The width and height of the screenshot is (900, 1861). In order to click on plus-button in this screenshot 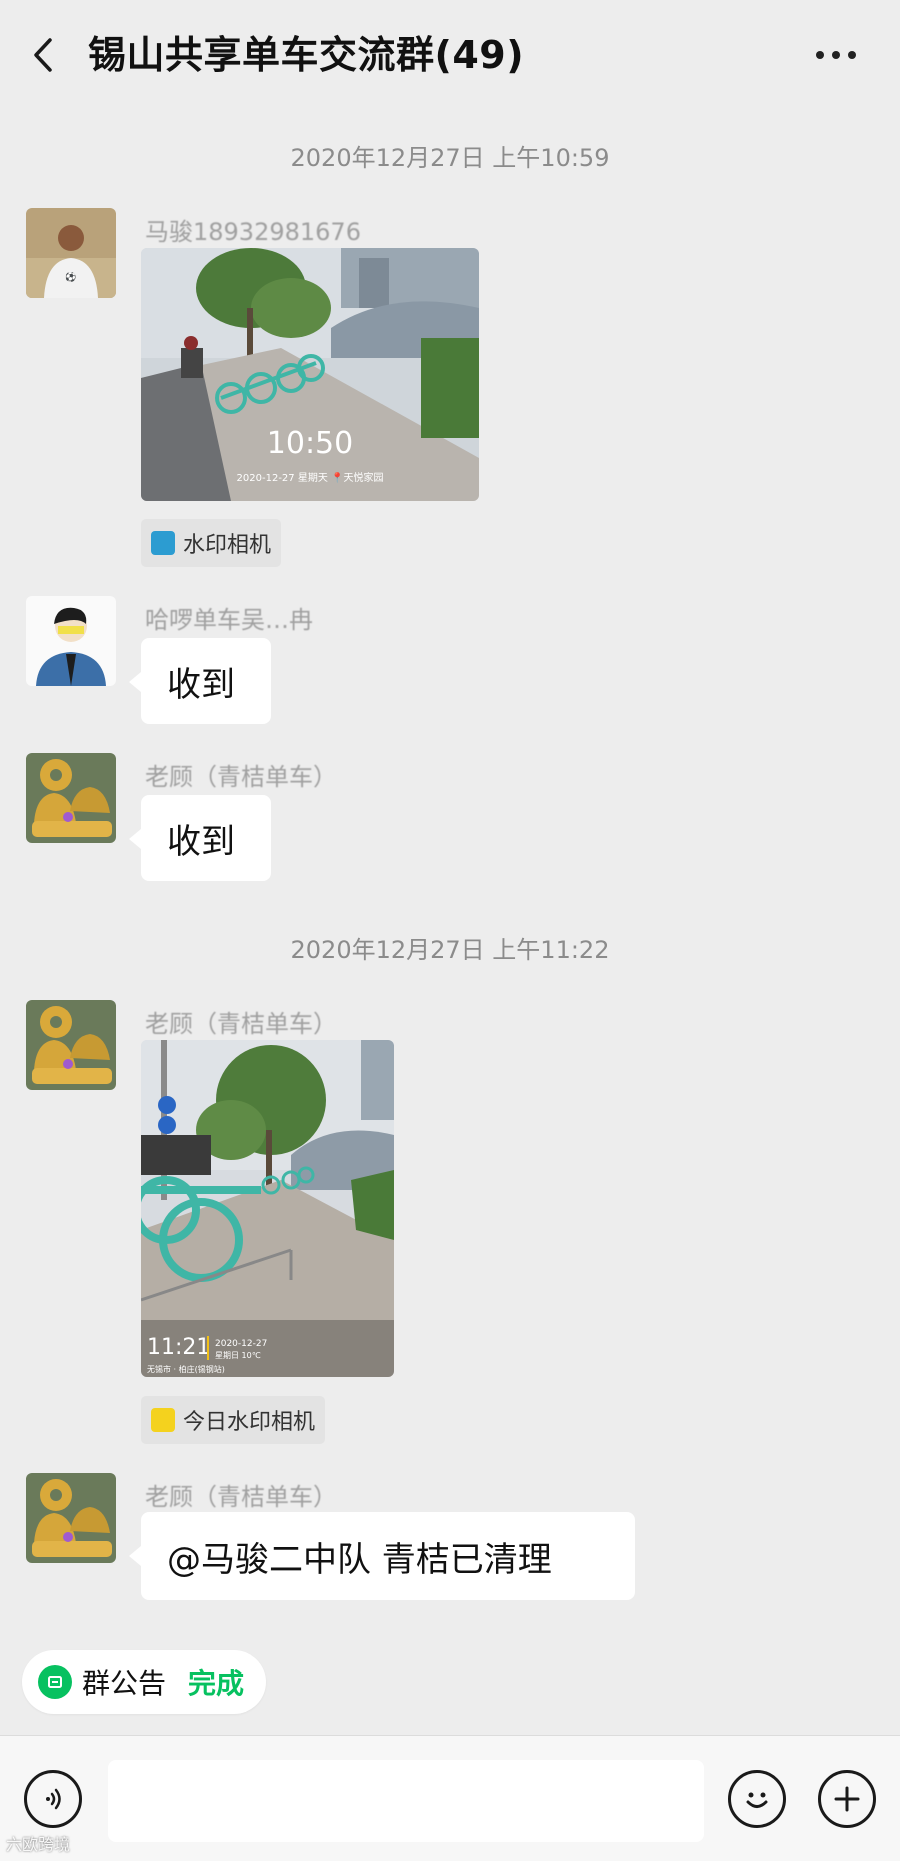, I will do `click(847, 1799)`.